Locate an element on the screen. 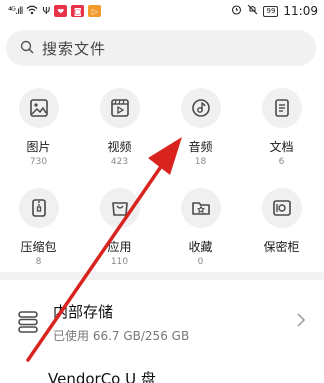 The image size is (324, 383). usb-icon: Ψ is located at coordinates (46, 11).